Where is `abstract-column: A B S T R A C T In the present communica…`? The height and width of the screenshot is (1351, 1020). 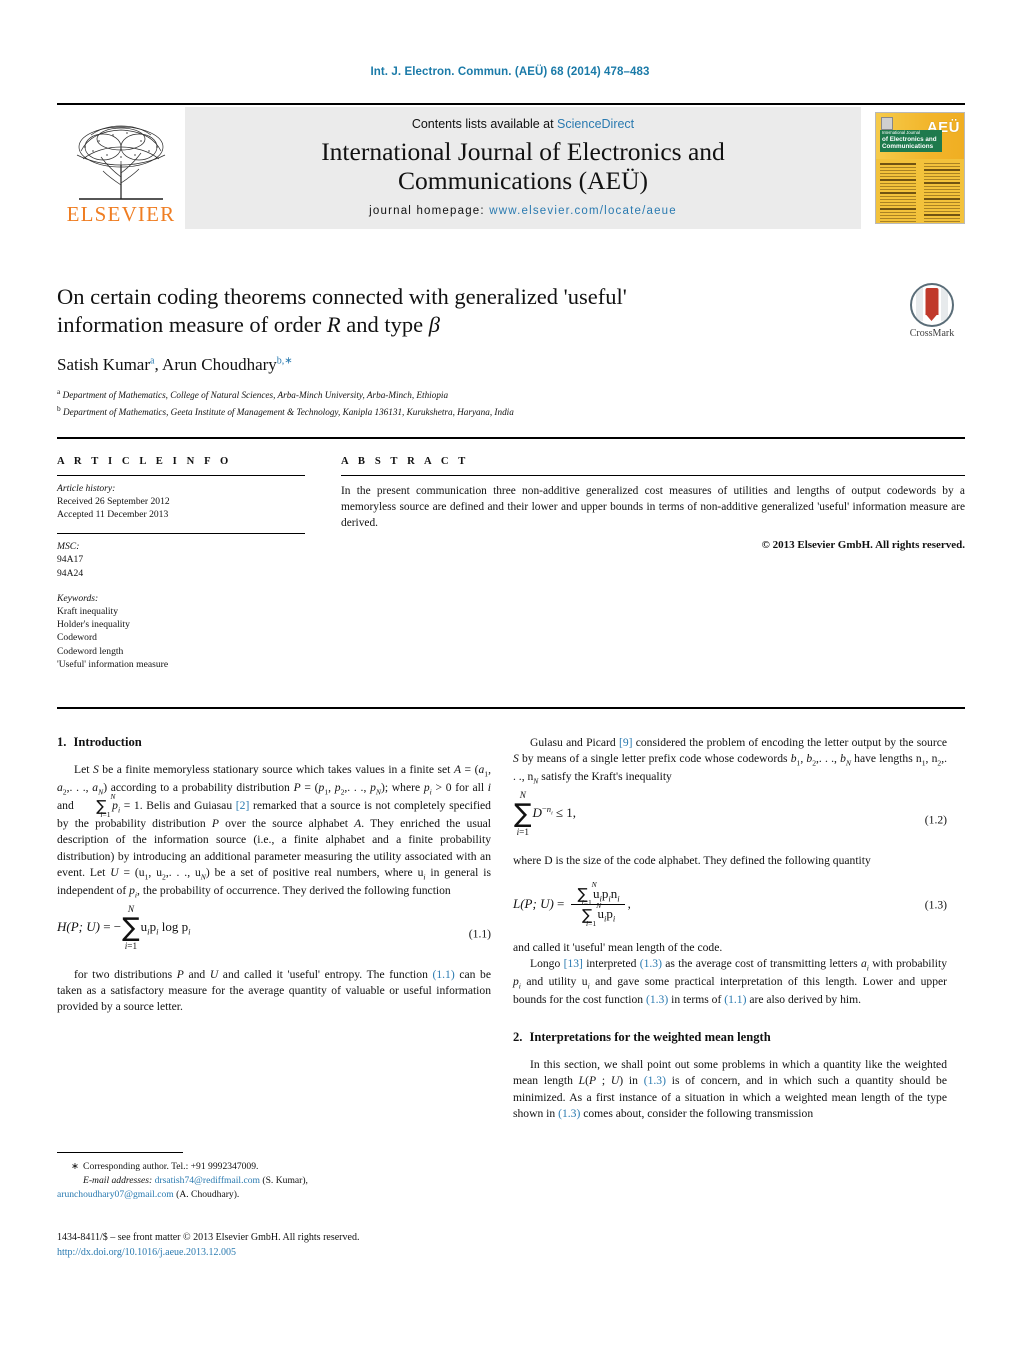
abstract-column: A B S T R A C T In the present communica… is located at coordinates (635, 573).